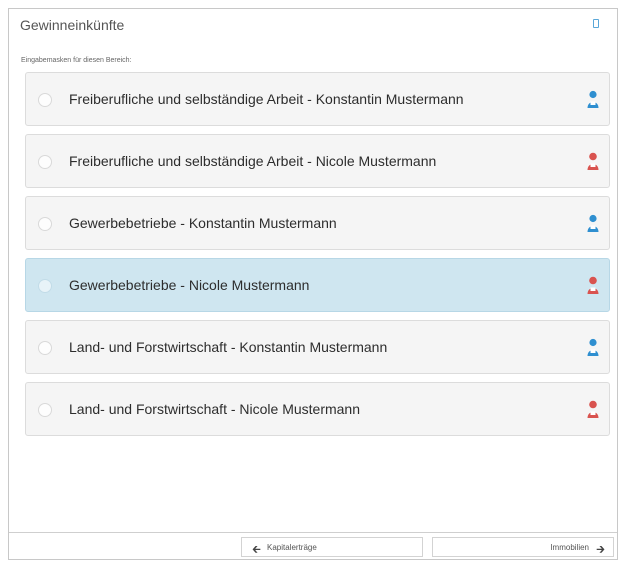 This screenshot has width=629, height=568. I want to click on list-item: Gewerbebetriebe - Konstantin Mustermann, so click(317, 223).